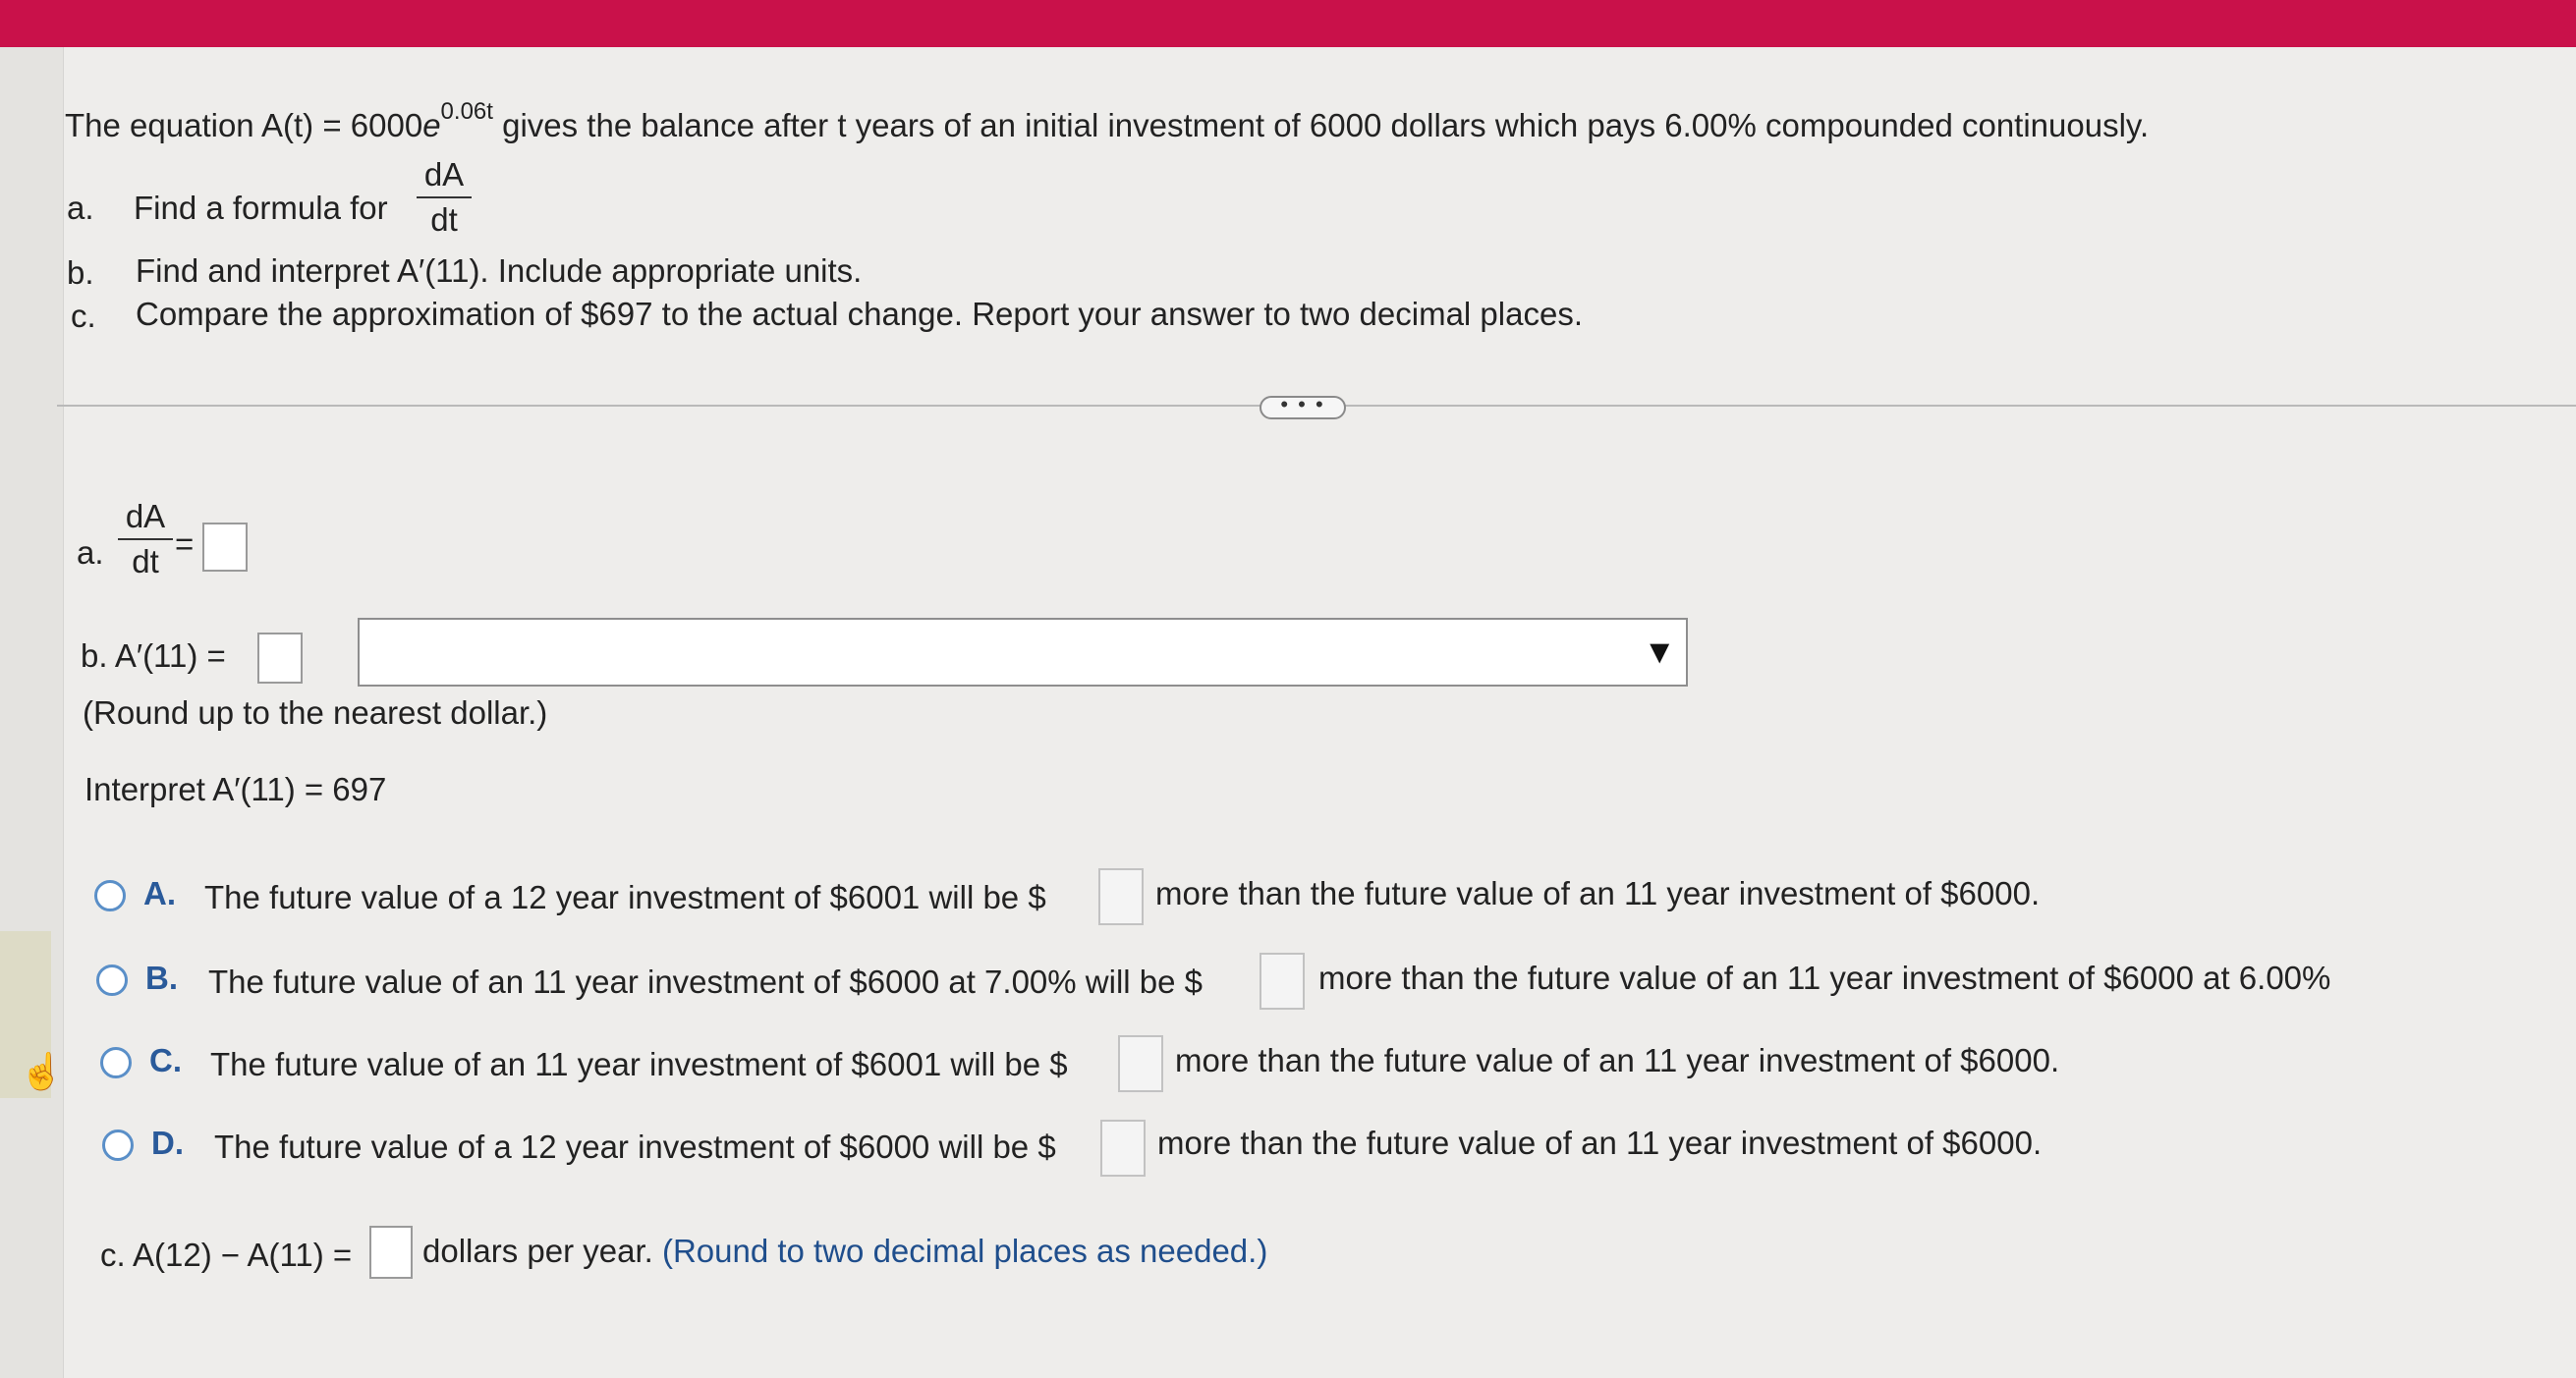  What do you see at coordinates (110, 895) in the screenshot?
I see `radio-option-a` at bounding box center [110, 895].